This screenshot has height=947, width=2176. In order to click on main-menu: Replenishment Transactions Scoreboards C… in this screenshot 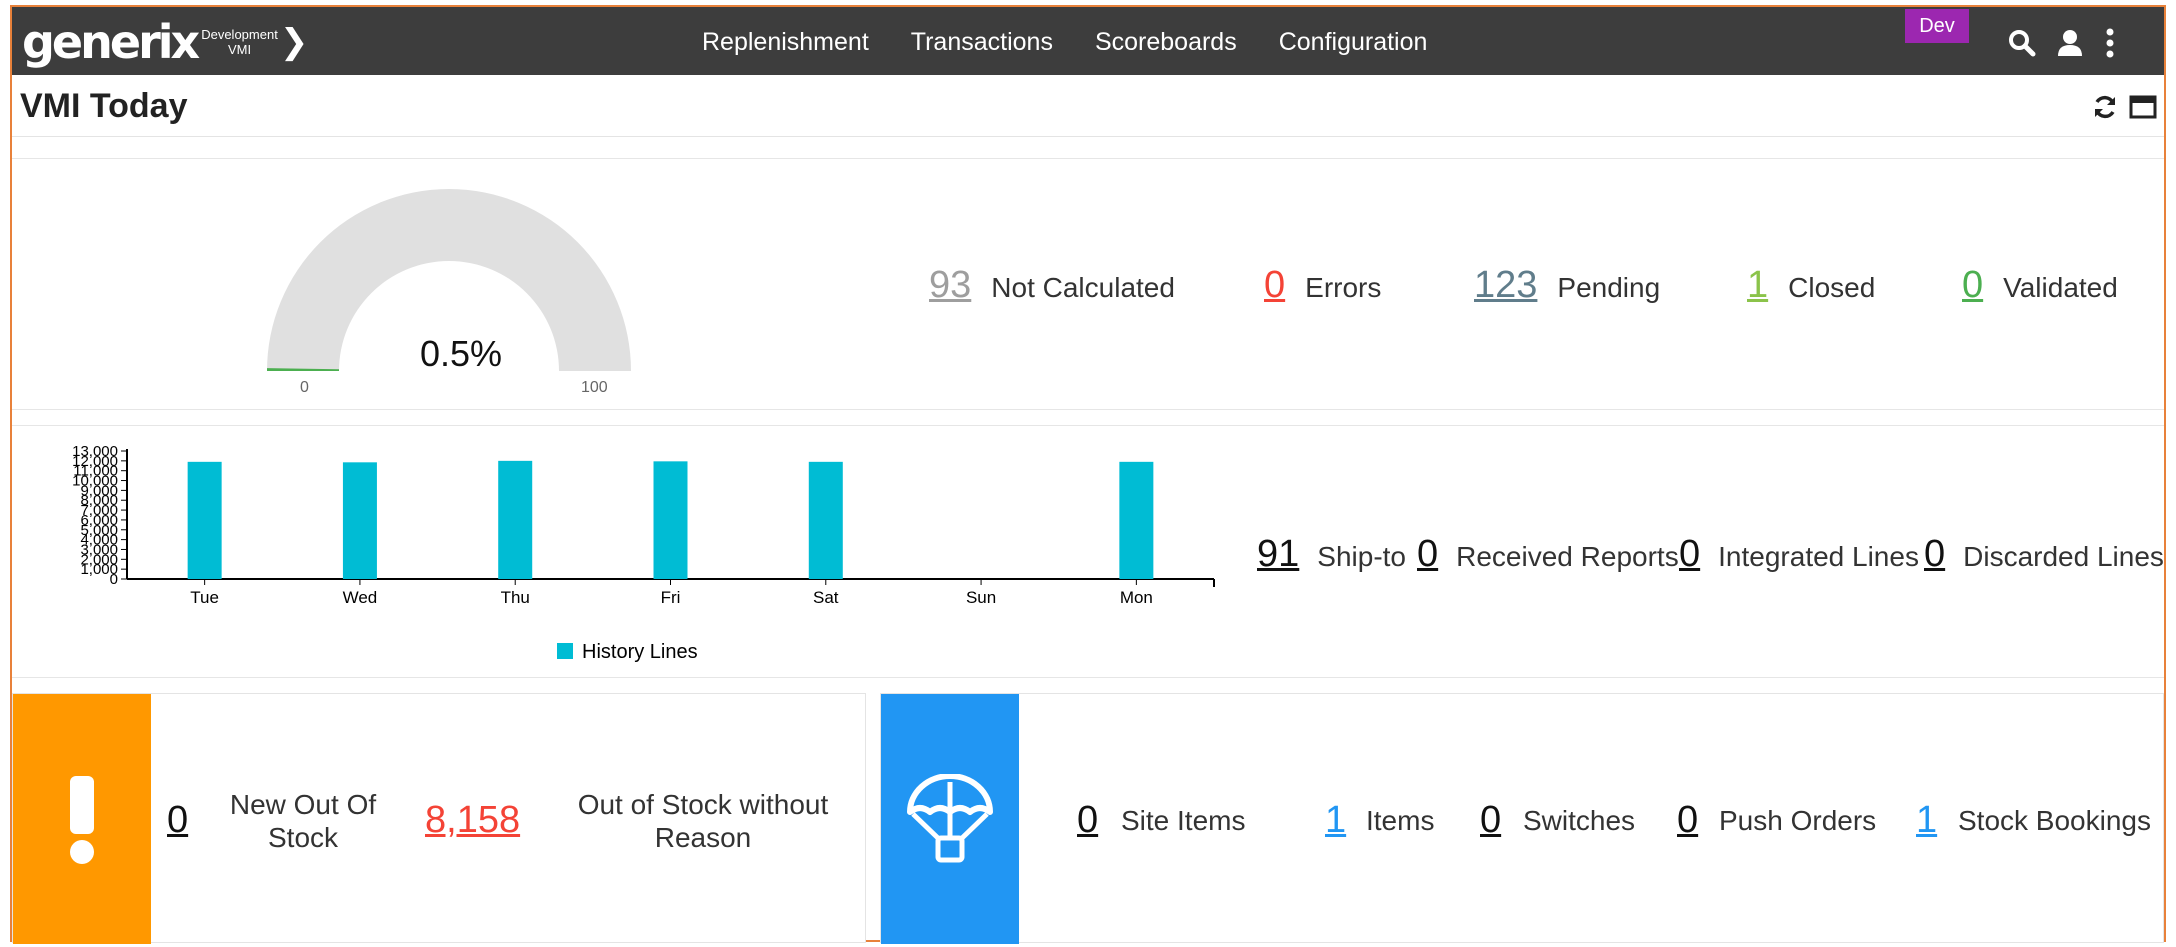, I will do `click(1085, 42)`.